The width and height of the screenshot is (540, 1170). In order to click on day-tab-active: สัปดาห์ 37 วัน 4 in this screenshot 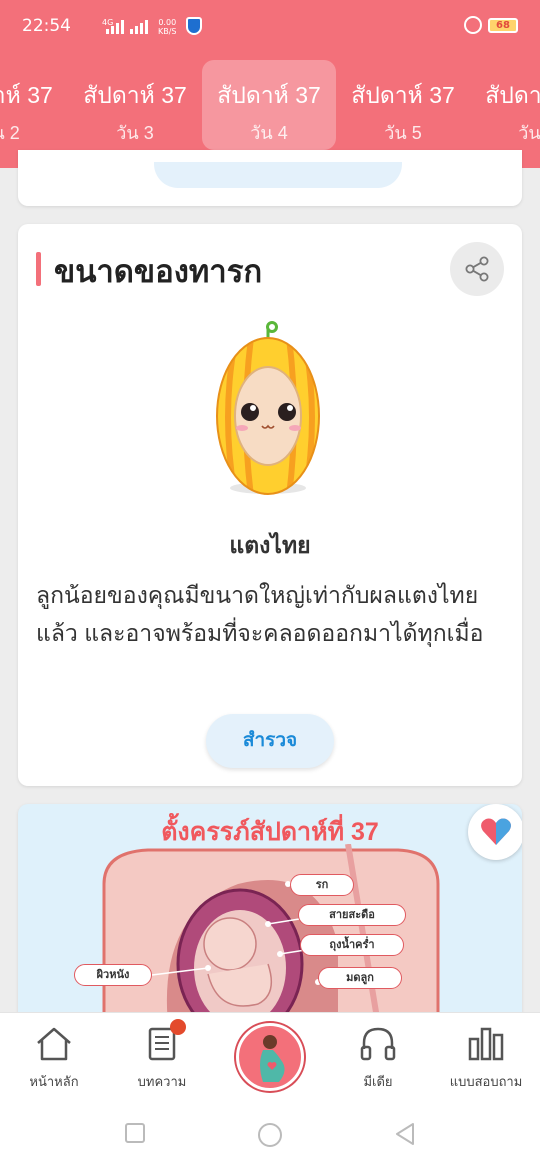, I will do `click(269, 105)`.